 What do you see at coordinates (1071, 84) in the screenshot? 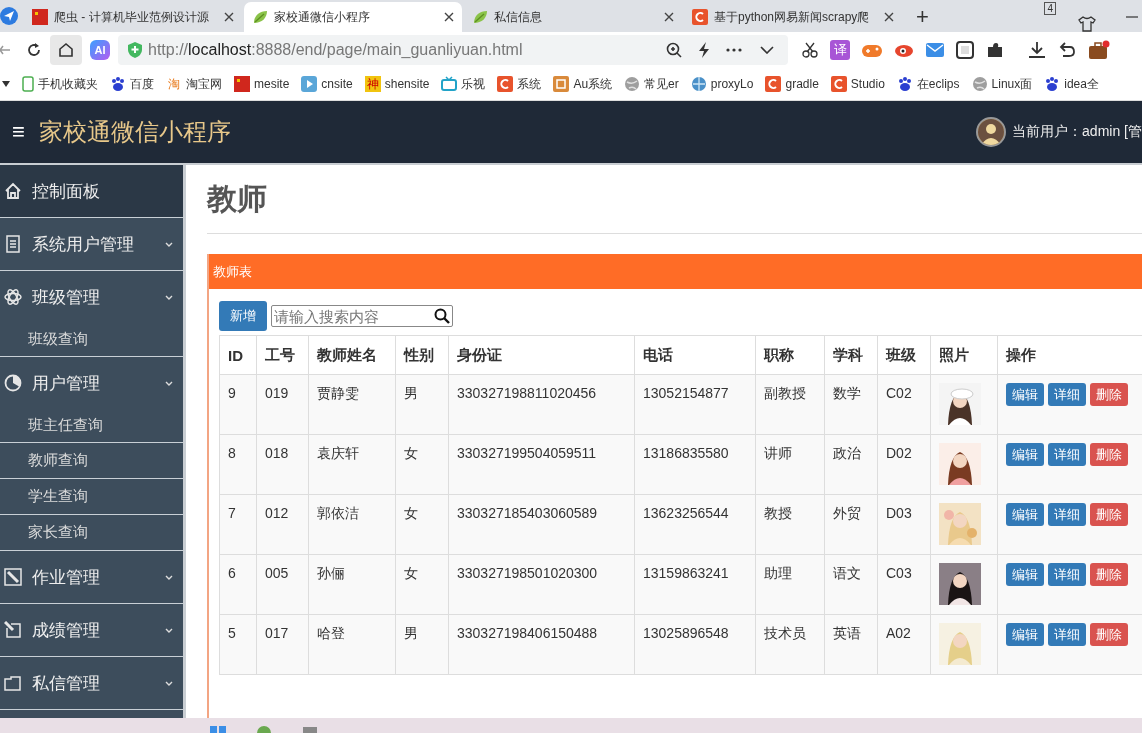
I see `bookmark: idea全` at bounding box center [1071, 84].